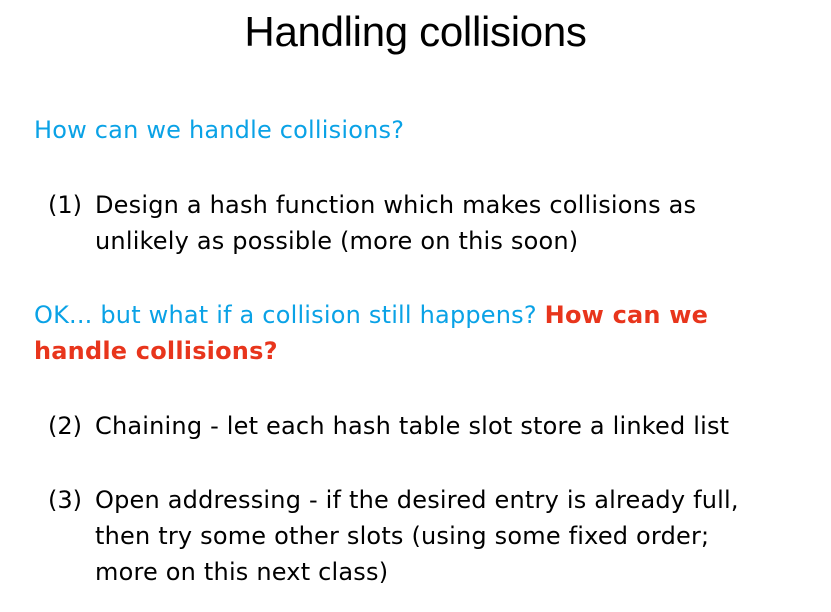 The image size is (831, 612). I want to click on item-1-number: (1), so click(65, 205).